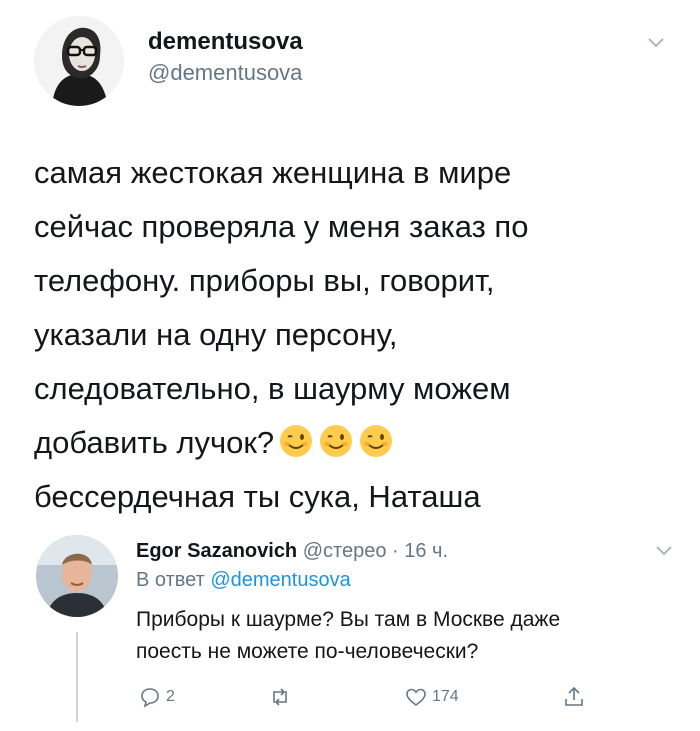 The image size is (700, 731). Describe the element at coordinates (445, 696) in the screenshot. I see `like-count: 174` at that location.